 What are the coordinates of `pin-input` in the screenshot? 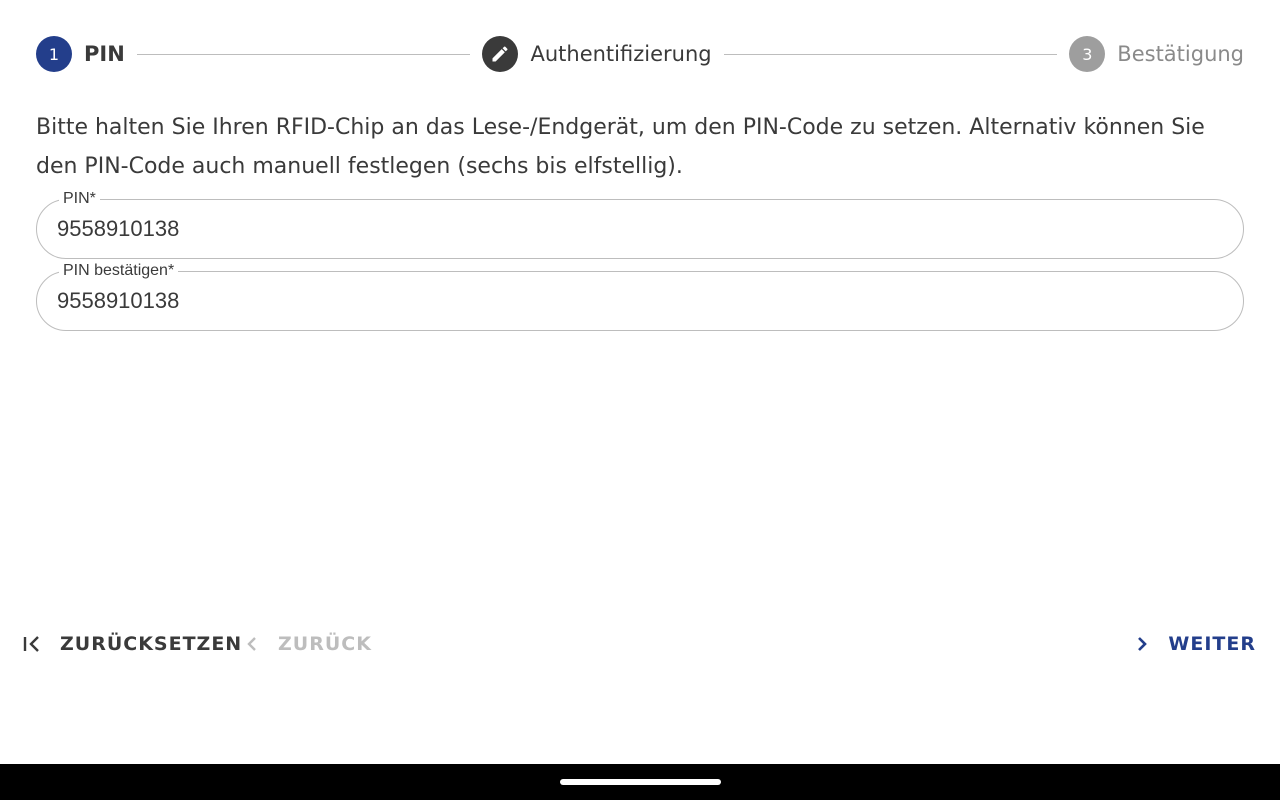 It's located at (637, 229).